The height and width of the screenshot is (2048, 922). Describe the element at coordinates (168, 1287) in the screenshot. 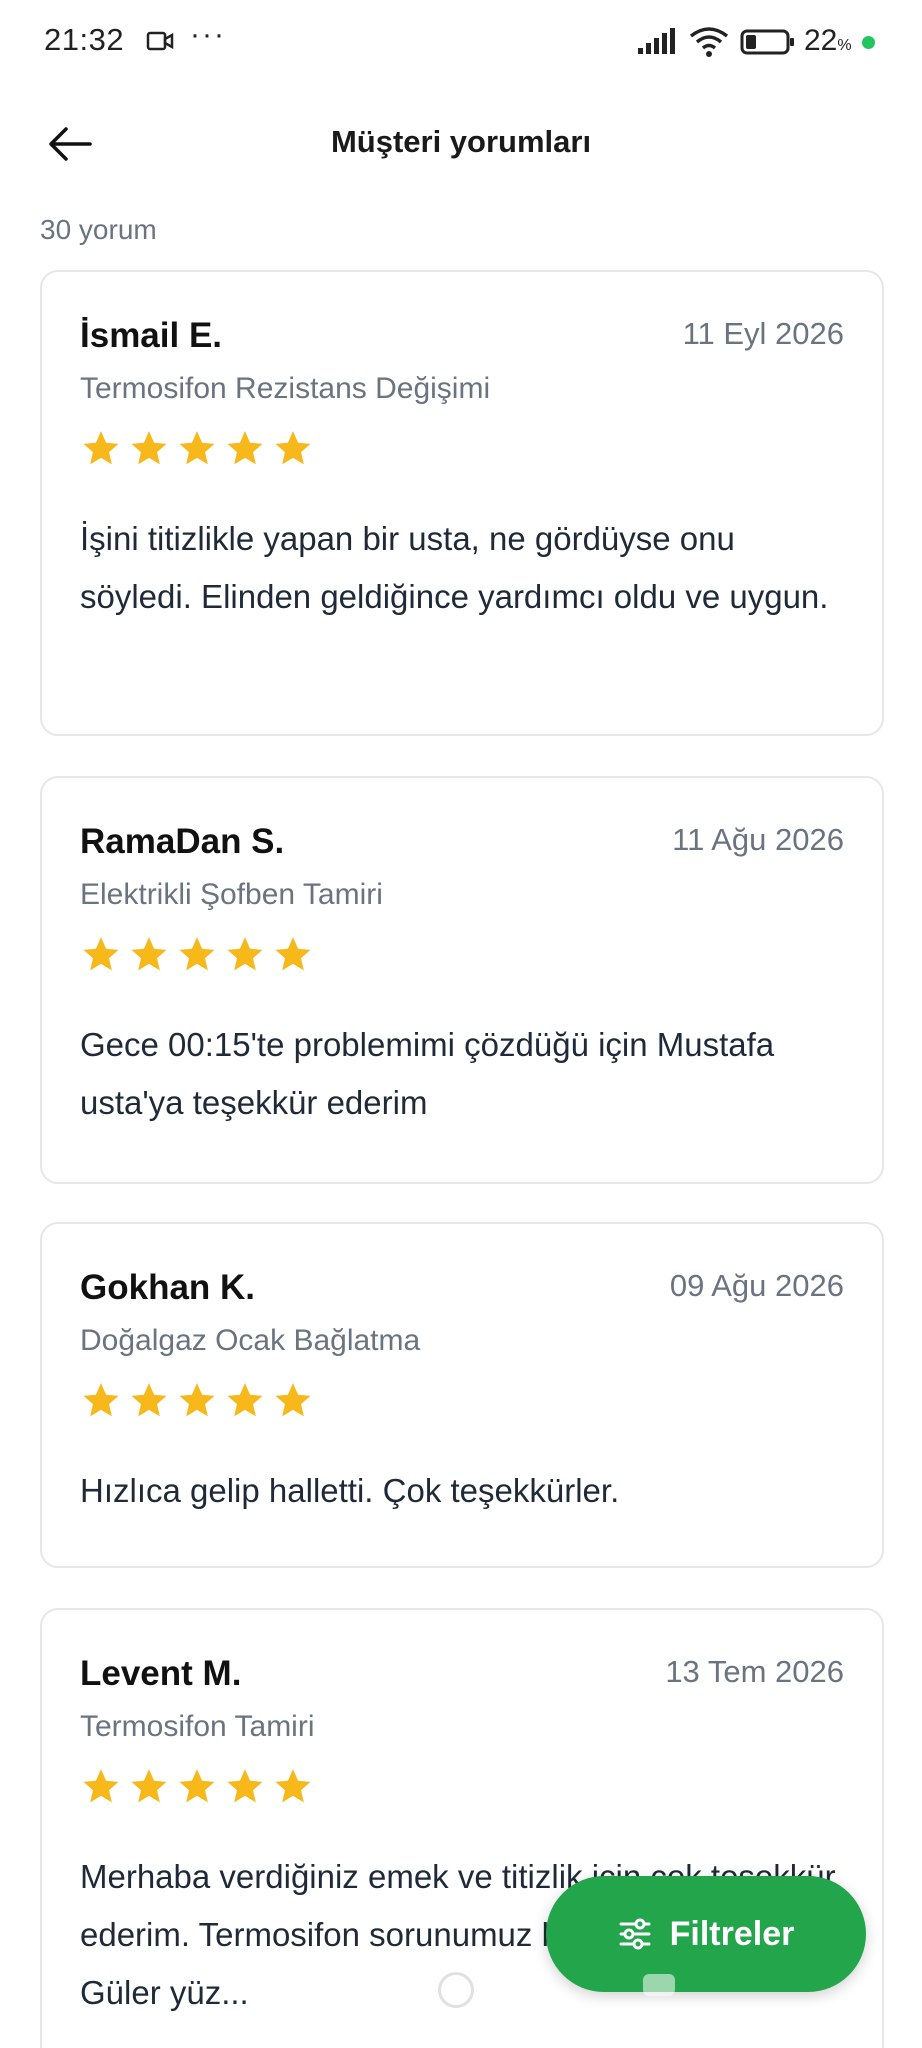

I see `reviewer-name: Gokhan K.` at that location.